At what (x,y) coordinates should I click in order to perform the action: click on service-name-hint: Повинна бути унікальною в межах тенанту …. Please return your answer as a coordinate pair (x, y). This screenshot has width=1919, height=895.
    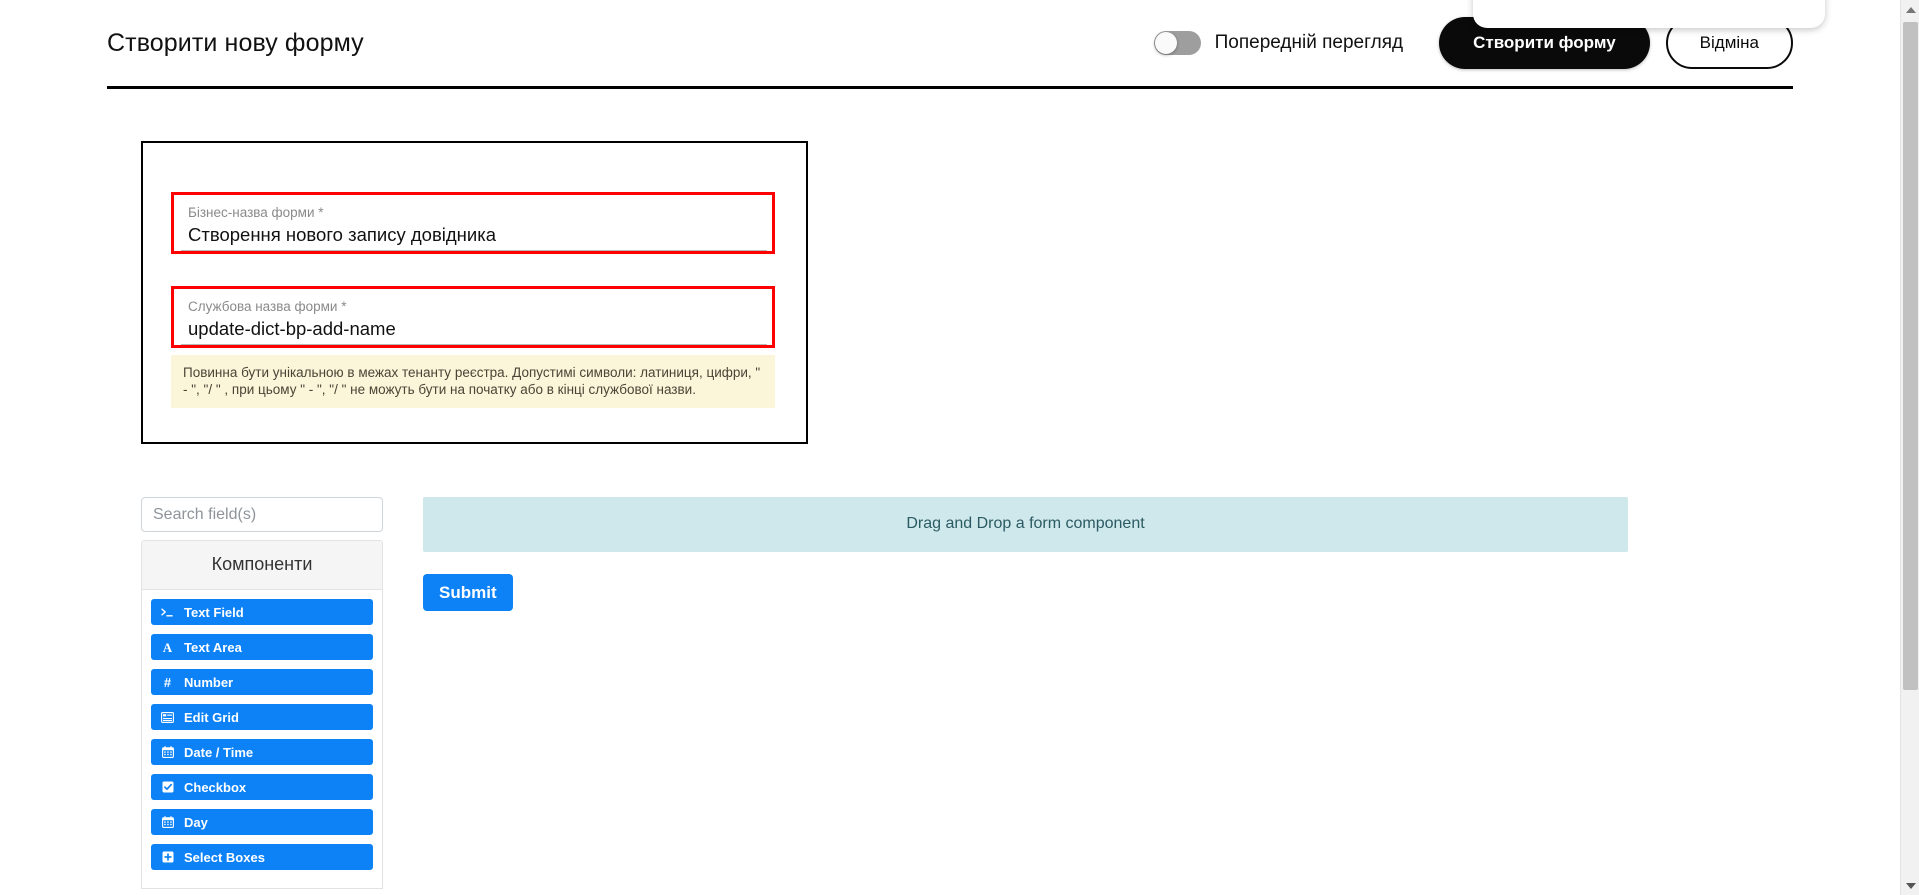
    Looking at the image, I should click on (473, 381).